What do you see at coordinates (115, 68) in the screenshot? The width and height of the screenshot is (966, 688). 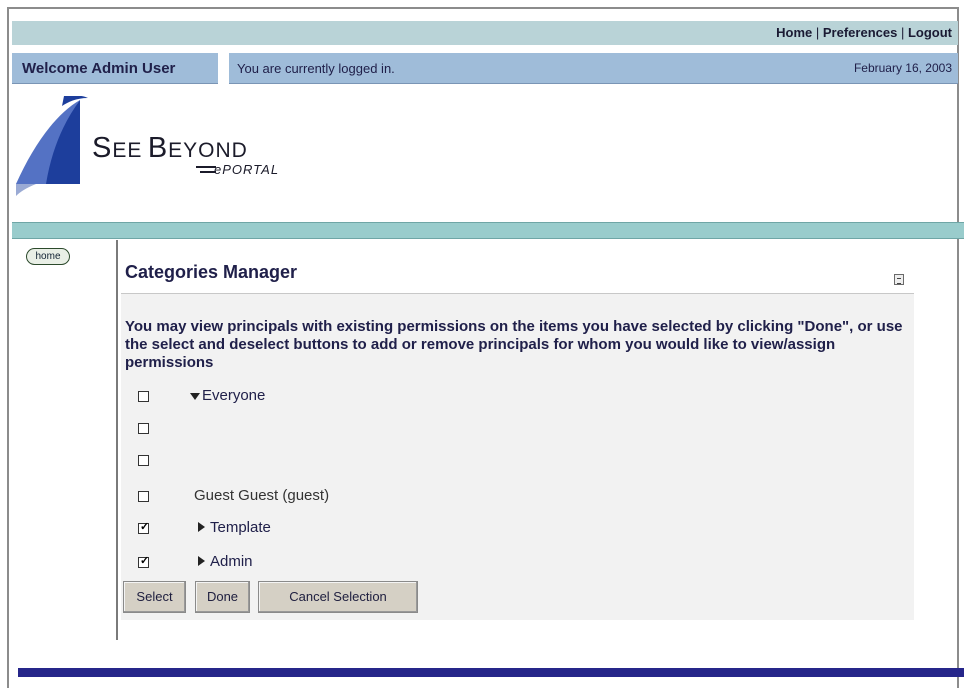 I see `welcome-banner: Welcome Admin User` at bounding box center [115, 68].